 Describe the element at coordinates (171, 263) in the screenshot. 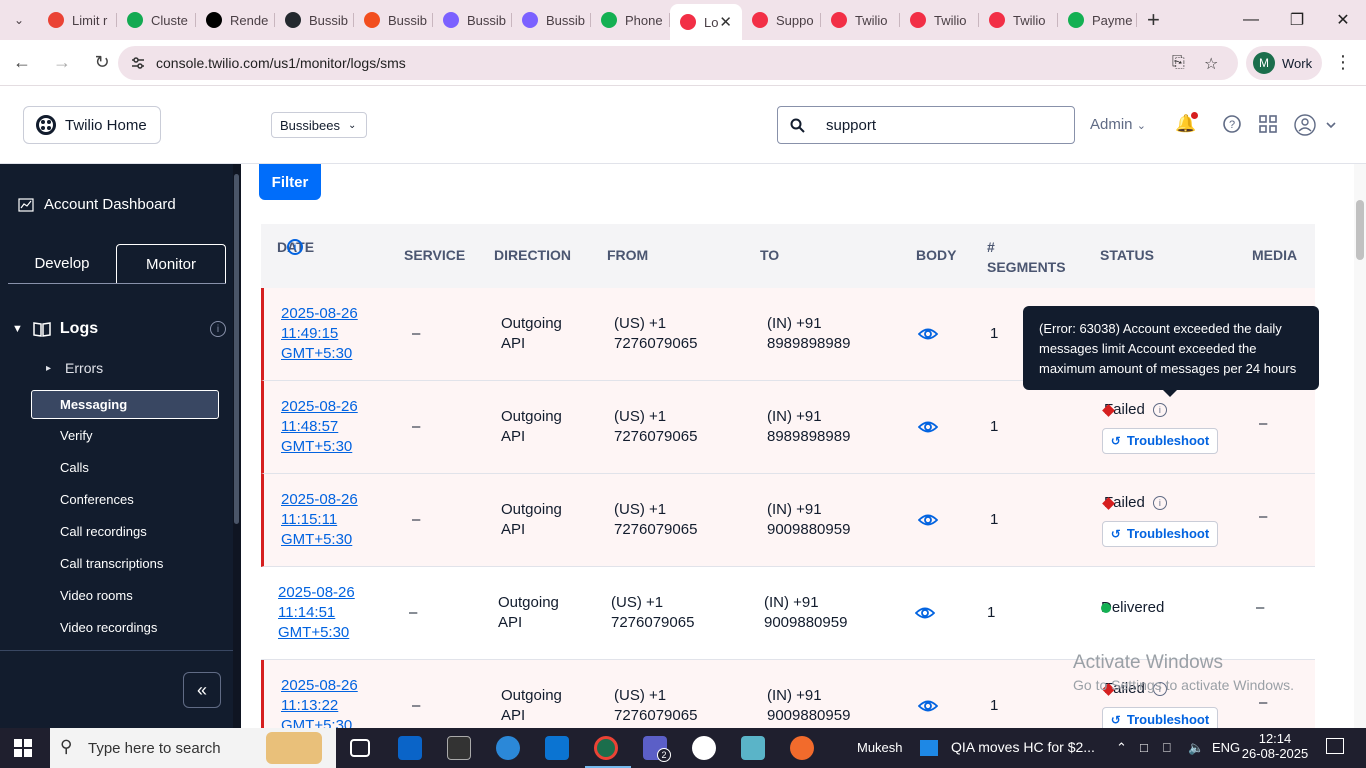

I see `tab-monitor: Monitor` at that location.